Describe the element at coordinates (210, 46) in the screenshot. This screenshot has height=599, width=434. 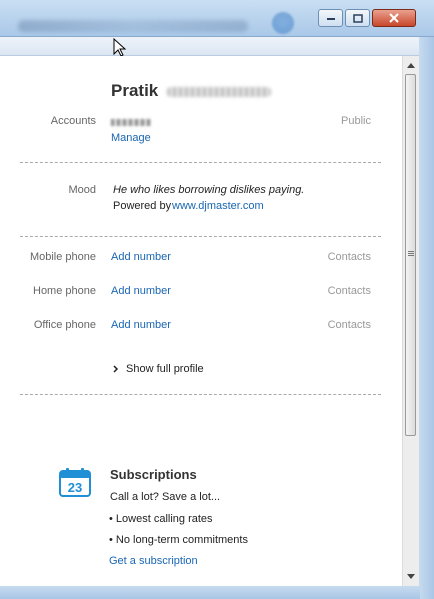
I see `toolbar-strip` at that location.